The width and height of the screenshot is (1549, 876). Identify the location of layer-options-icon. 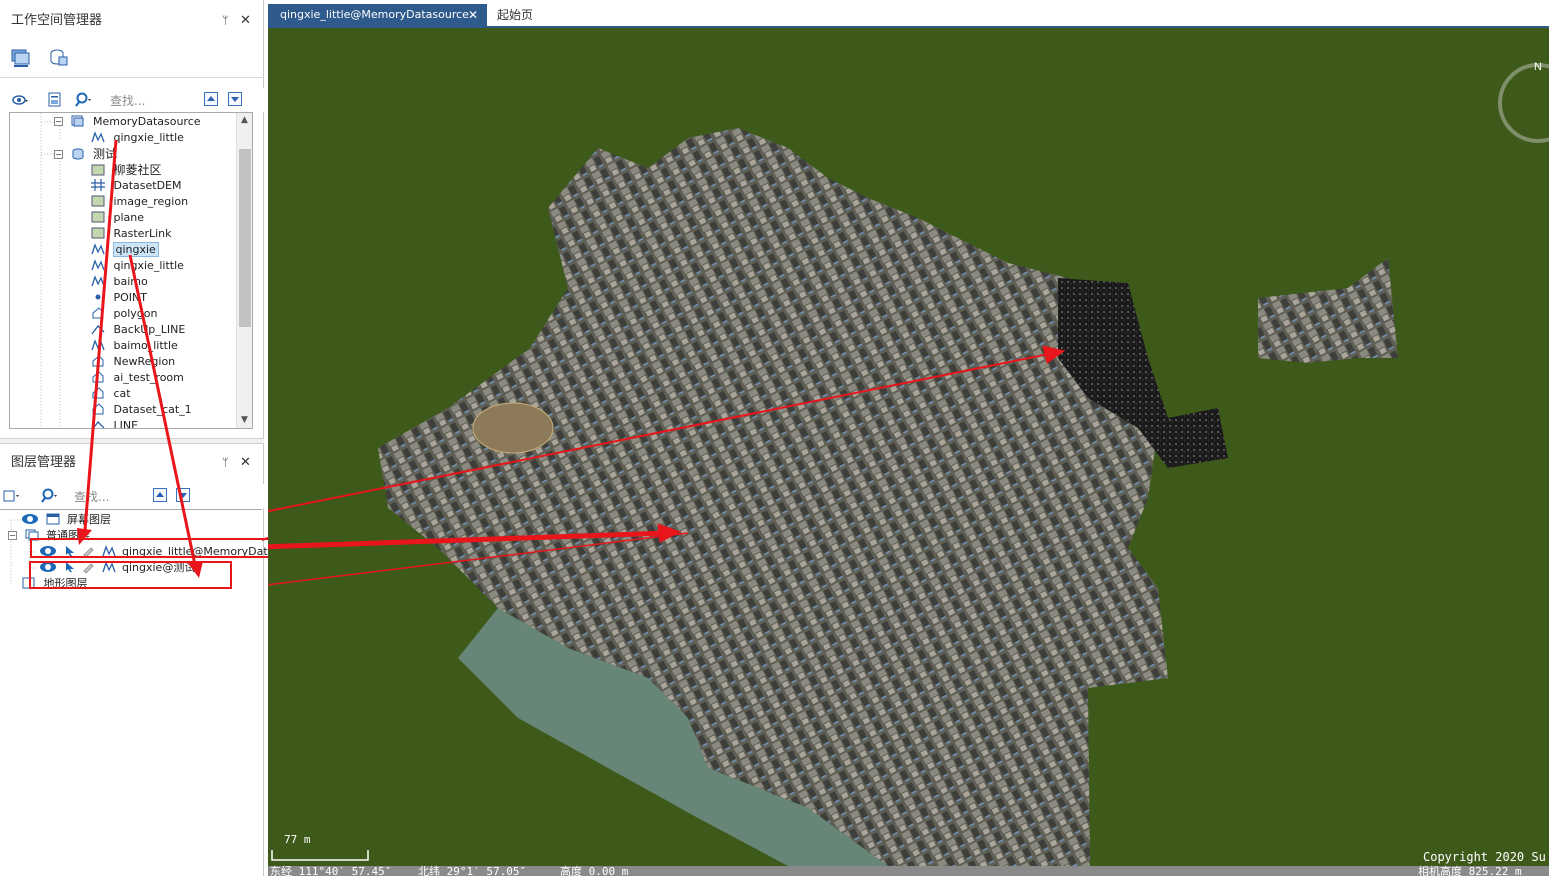
(12, 496).